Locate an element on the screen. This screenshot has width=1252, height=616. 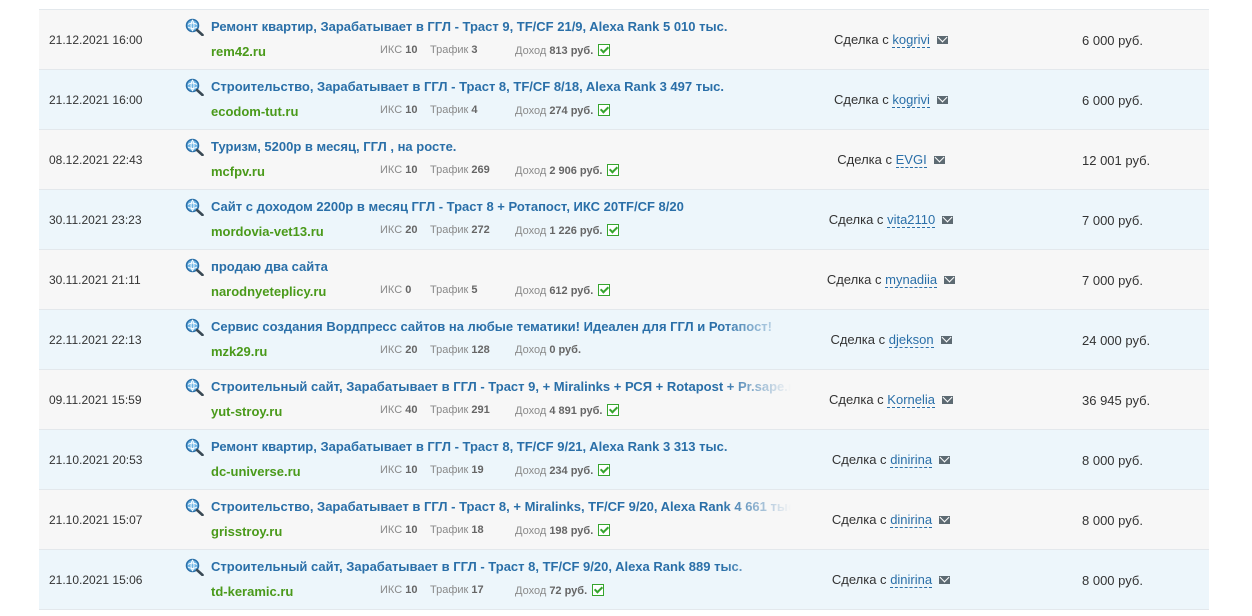
traffic-value: 291 is located at coordinates (480, 410).